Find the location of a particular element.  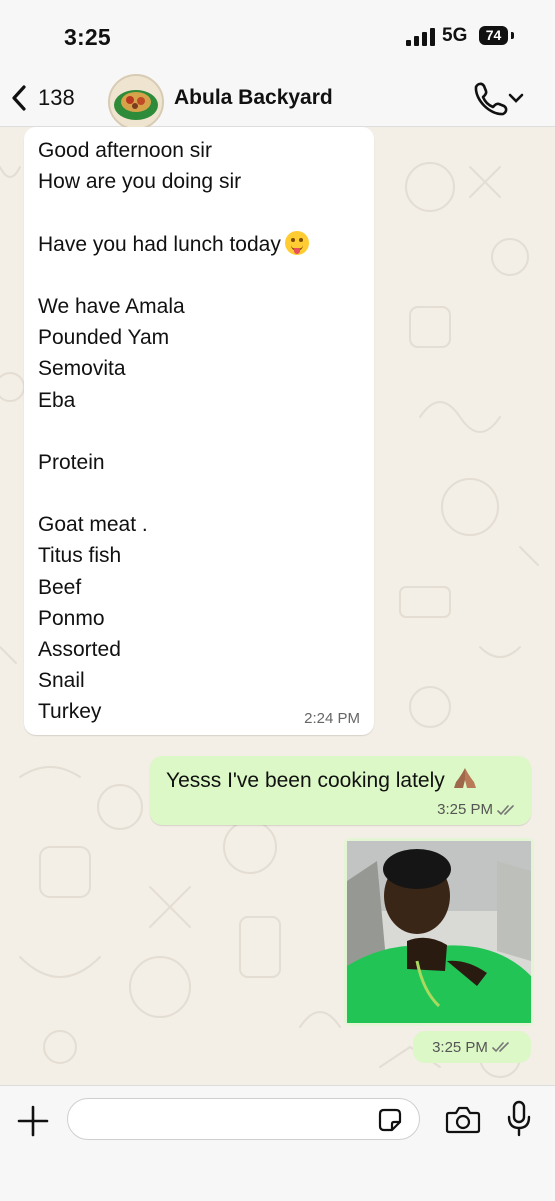

video-thumbnail is located at coordinates (439, 932).